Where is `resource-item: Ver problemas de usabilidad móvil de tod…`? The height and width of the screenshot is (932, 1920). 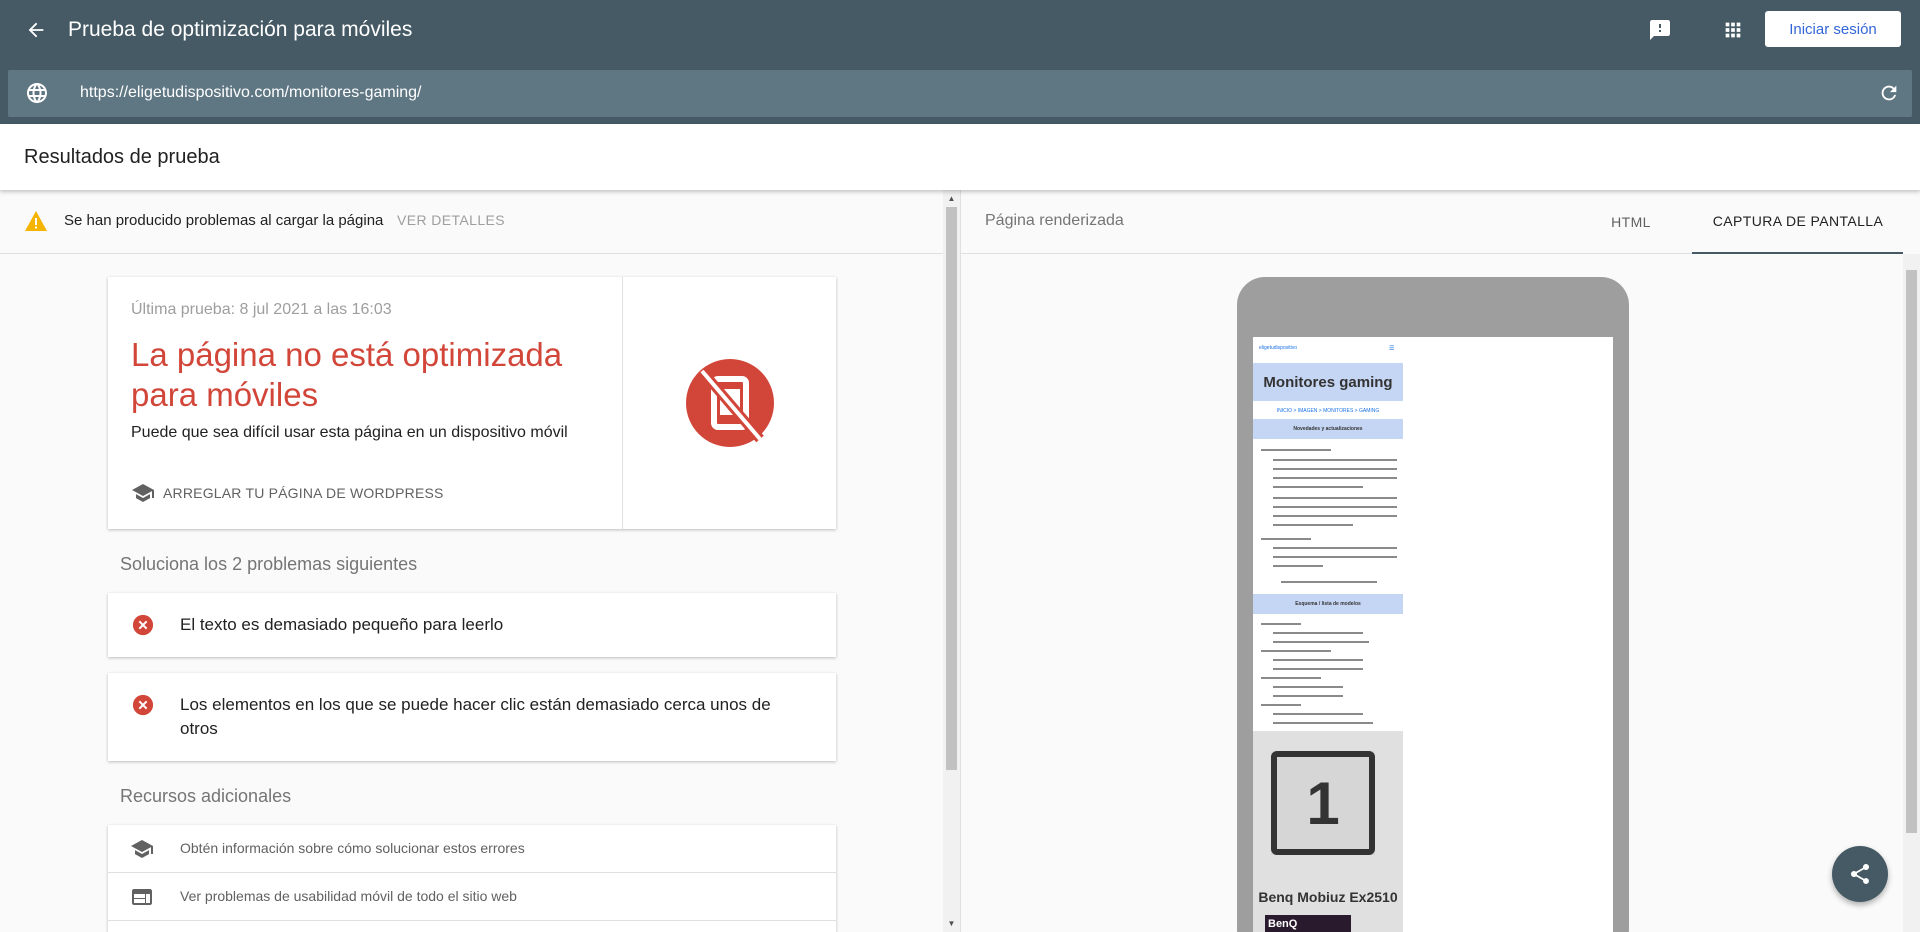
resource-item: Ver problemas de usabilidad móvil de tod… is located at coordinates (472, 897).